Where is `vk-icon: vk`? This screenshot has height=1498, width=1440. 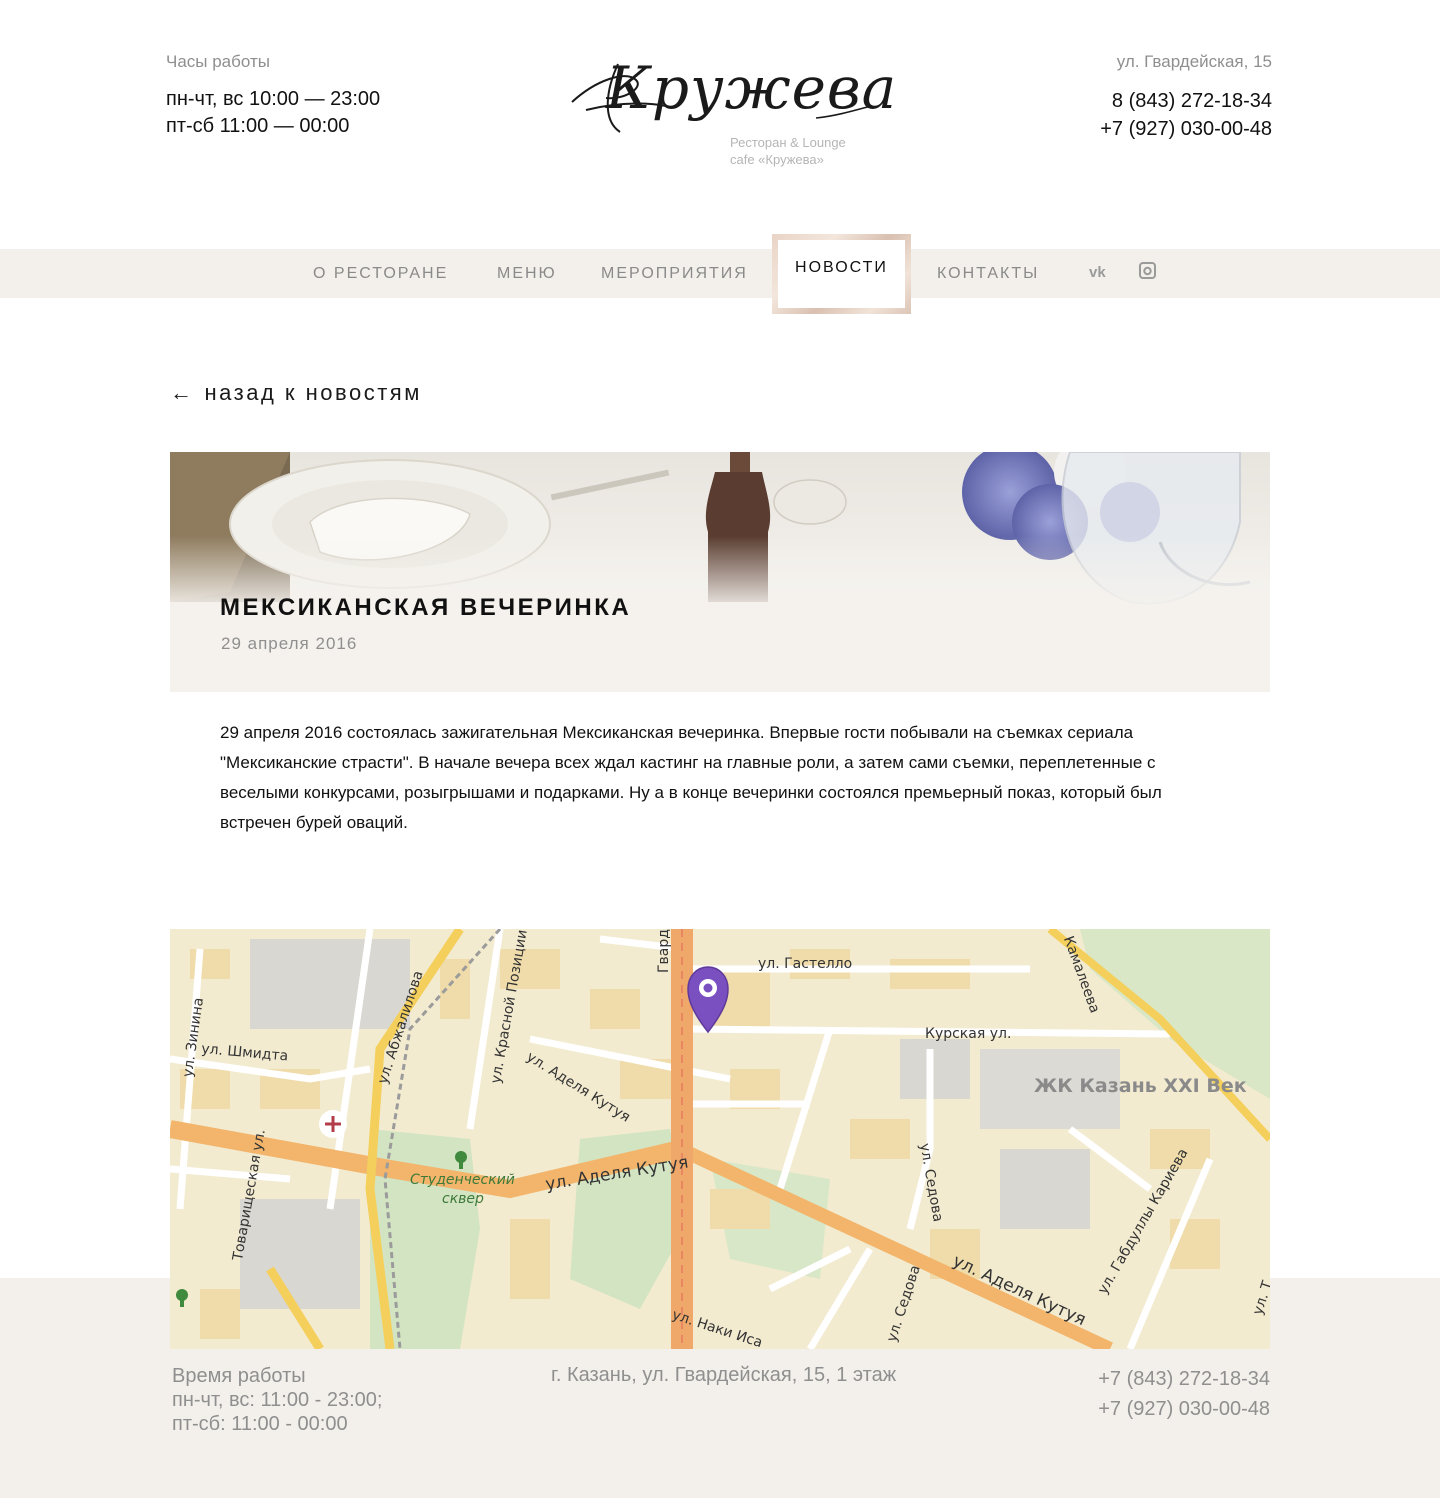 vk-icon: vk is located at coordinates (1097, 272).